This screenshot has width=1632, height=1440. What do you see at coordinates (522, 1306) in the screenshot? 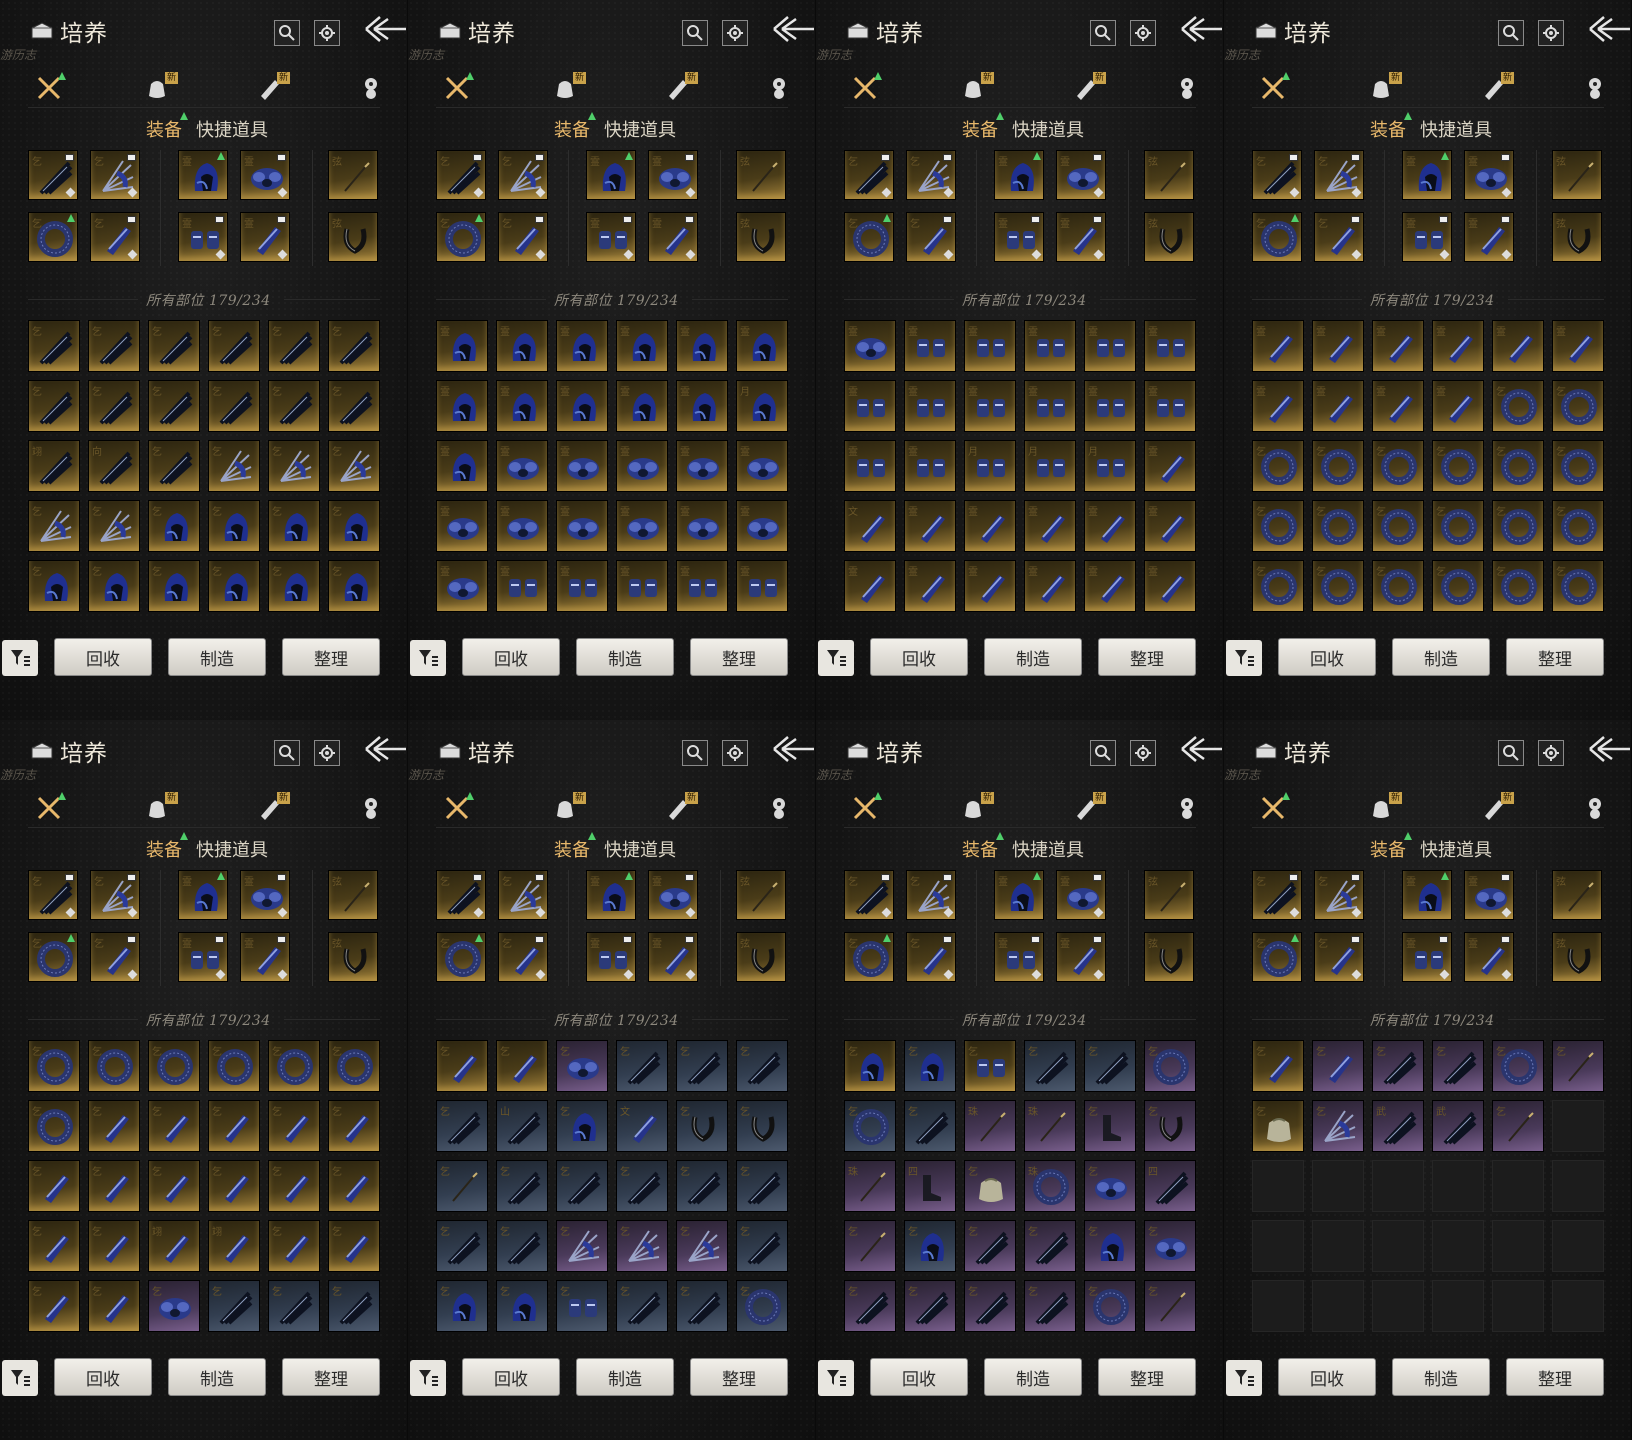
I see `item-hood: 乞` at bounding box center [522, 1306].